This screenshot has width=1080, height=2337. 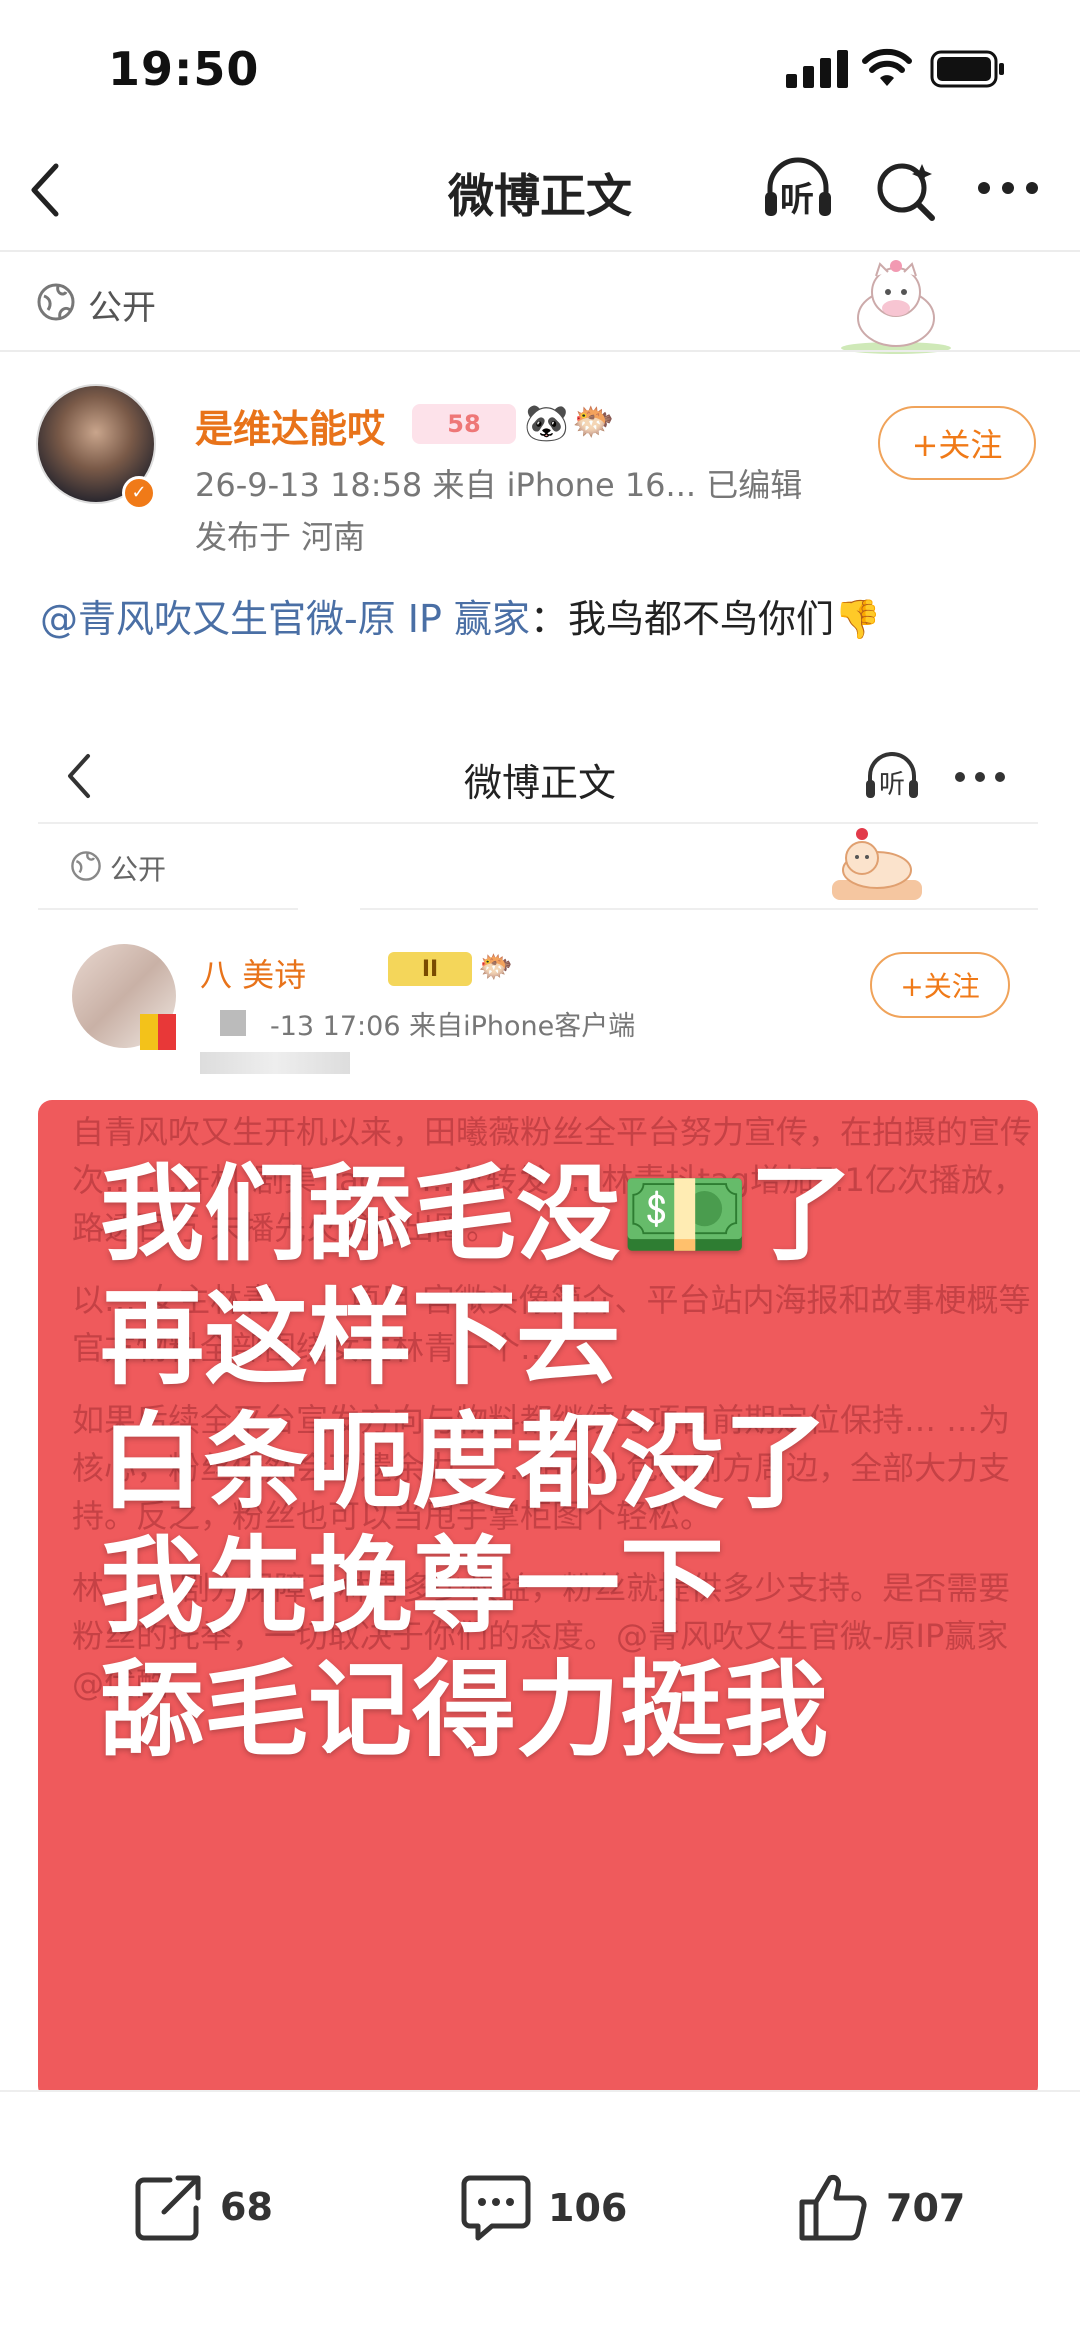 I want to click on thumbs-up-icon, so click(x=833, y=2208).